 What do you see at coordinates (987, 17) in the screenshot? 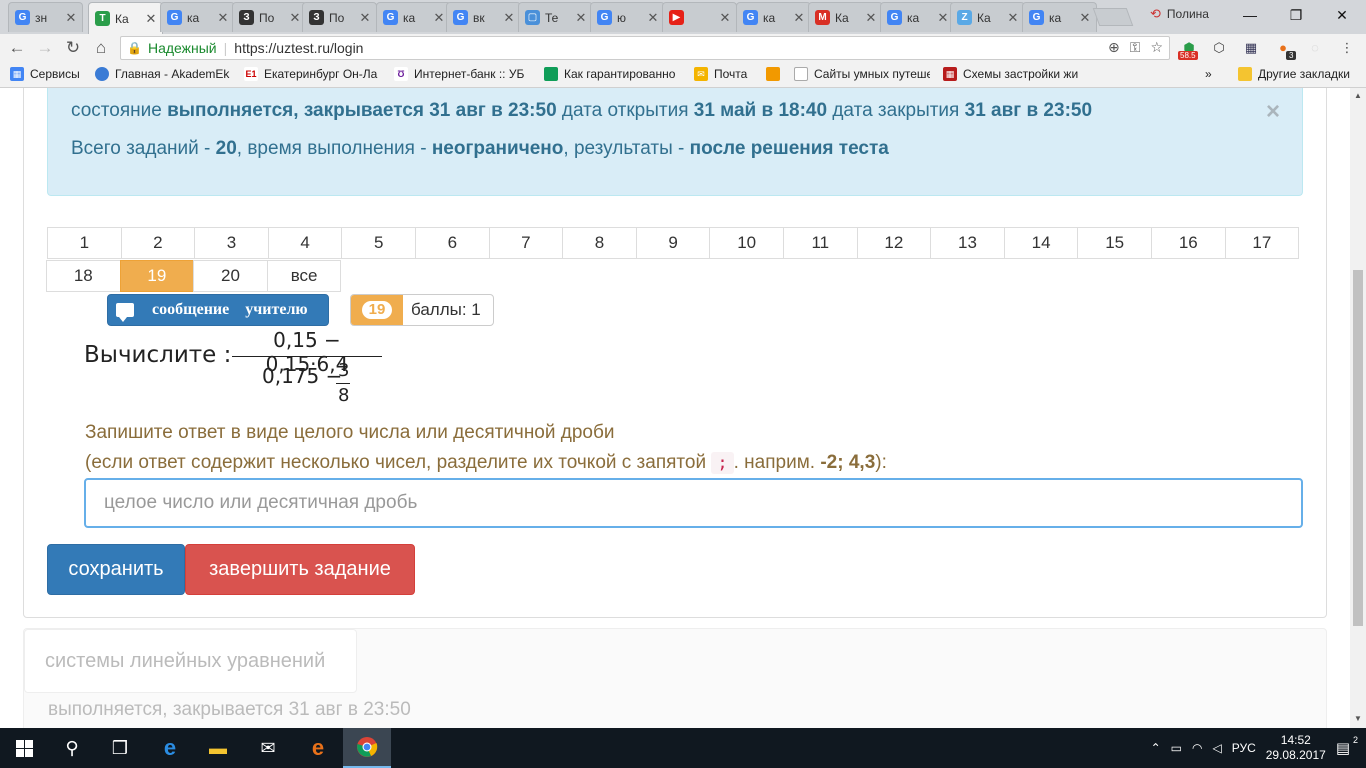
I see `browser-tab: Z Ка ✕` at bounding box center [987, 17].